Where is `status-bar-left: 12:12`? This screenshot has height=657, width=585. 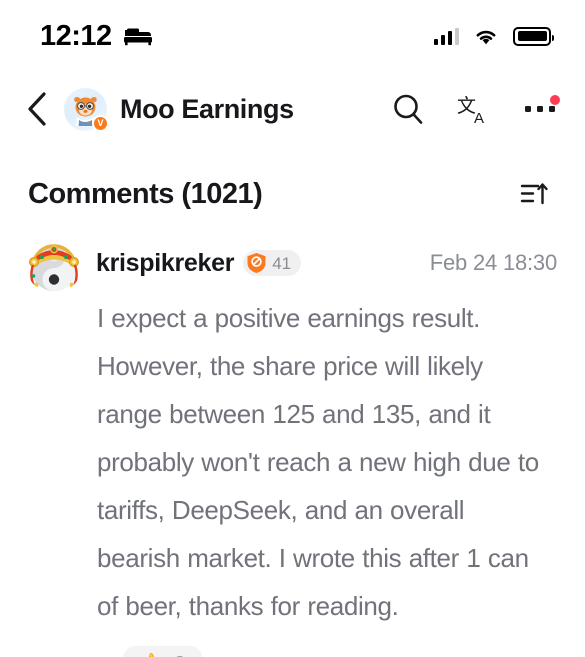 status-bar-left: 12:12 is located at coordinates (96, 35).